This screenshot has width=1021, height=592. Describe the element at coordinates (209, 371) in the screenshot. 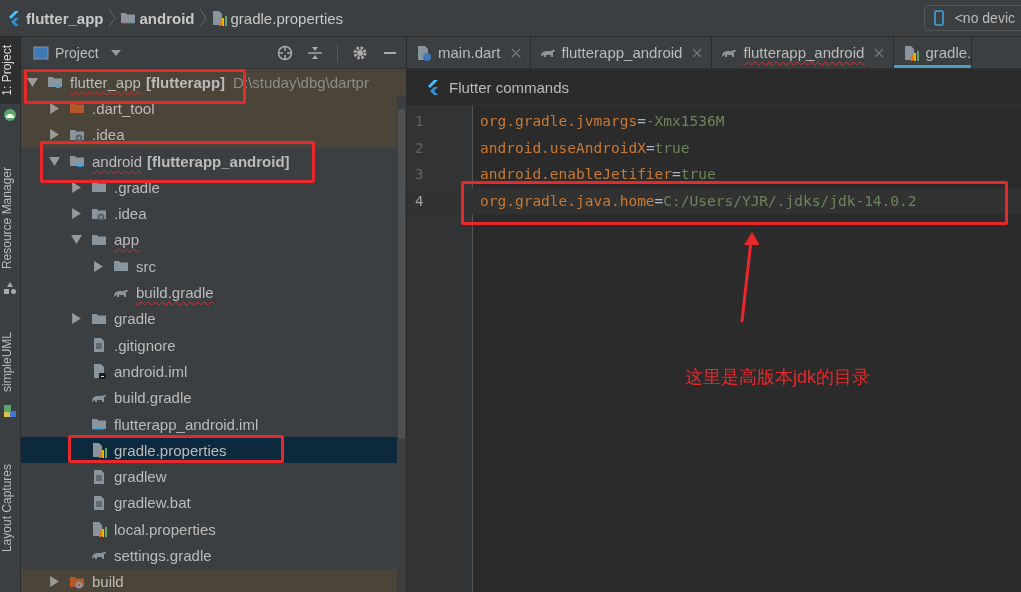

I see `tree-item: android.iml` at that location.